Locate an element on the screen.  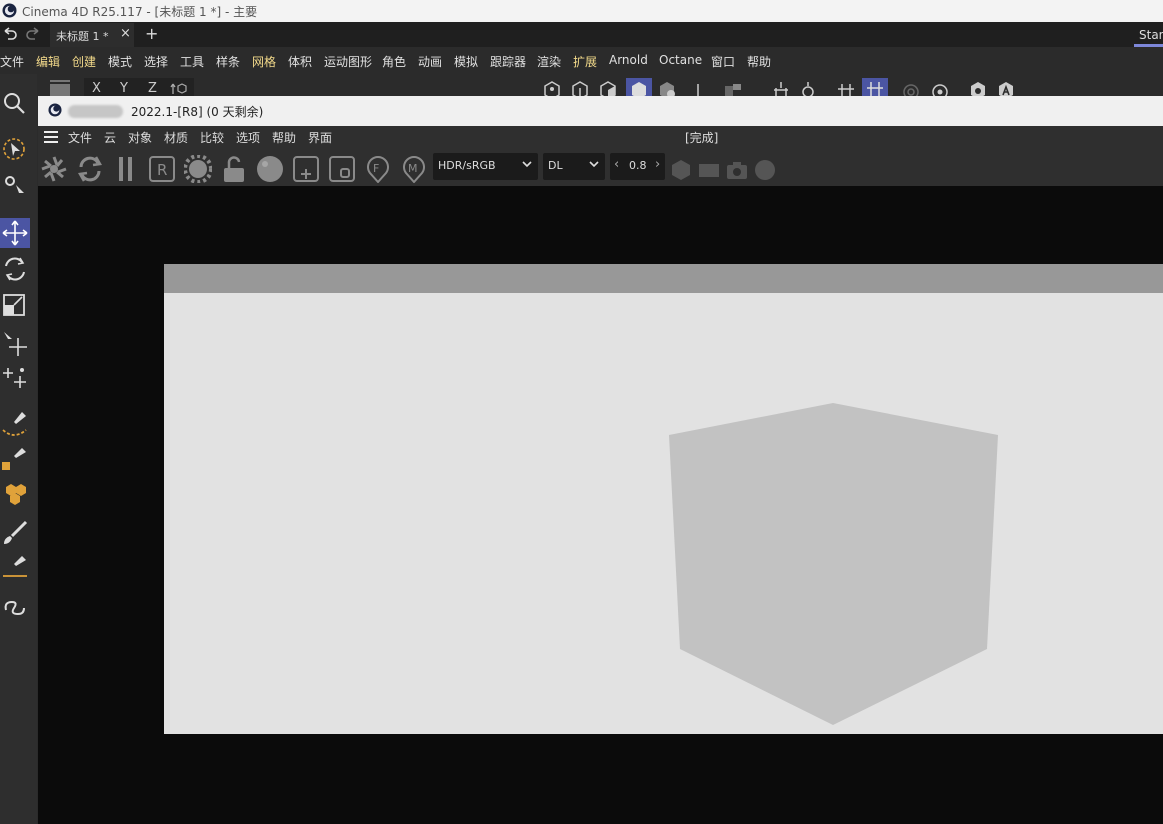
menu-mograph: 运动图形 is located at coordinates (348, 61).